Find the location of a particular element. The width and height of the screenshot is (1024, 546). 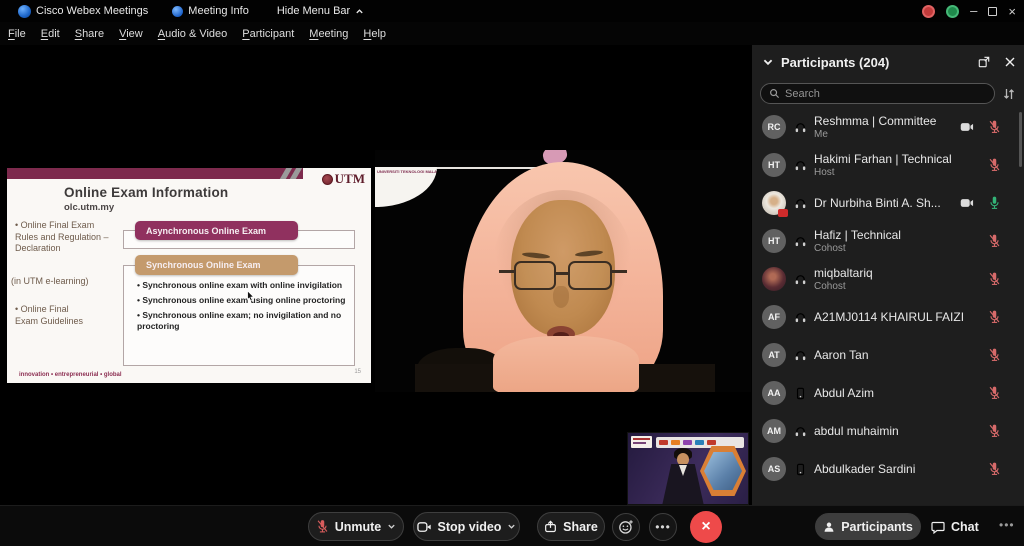

chat-bubble-icon is located at coordinates (938, 527).